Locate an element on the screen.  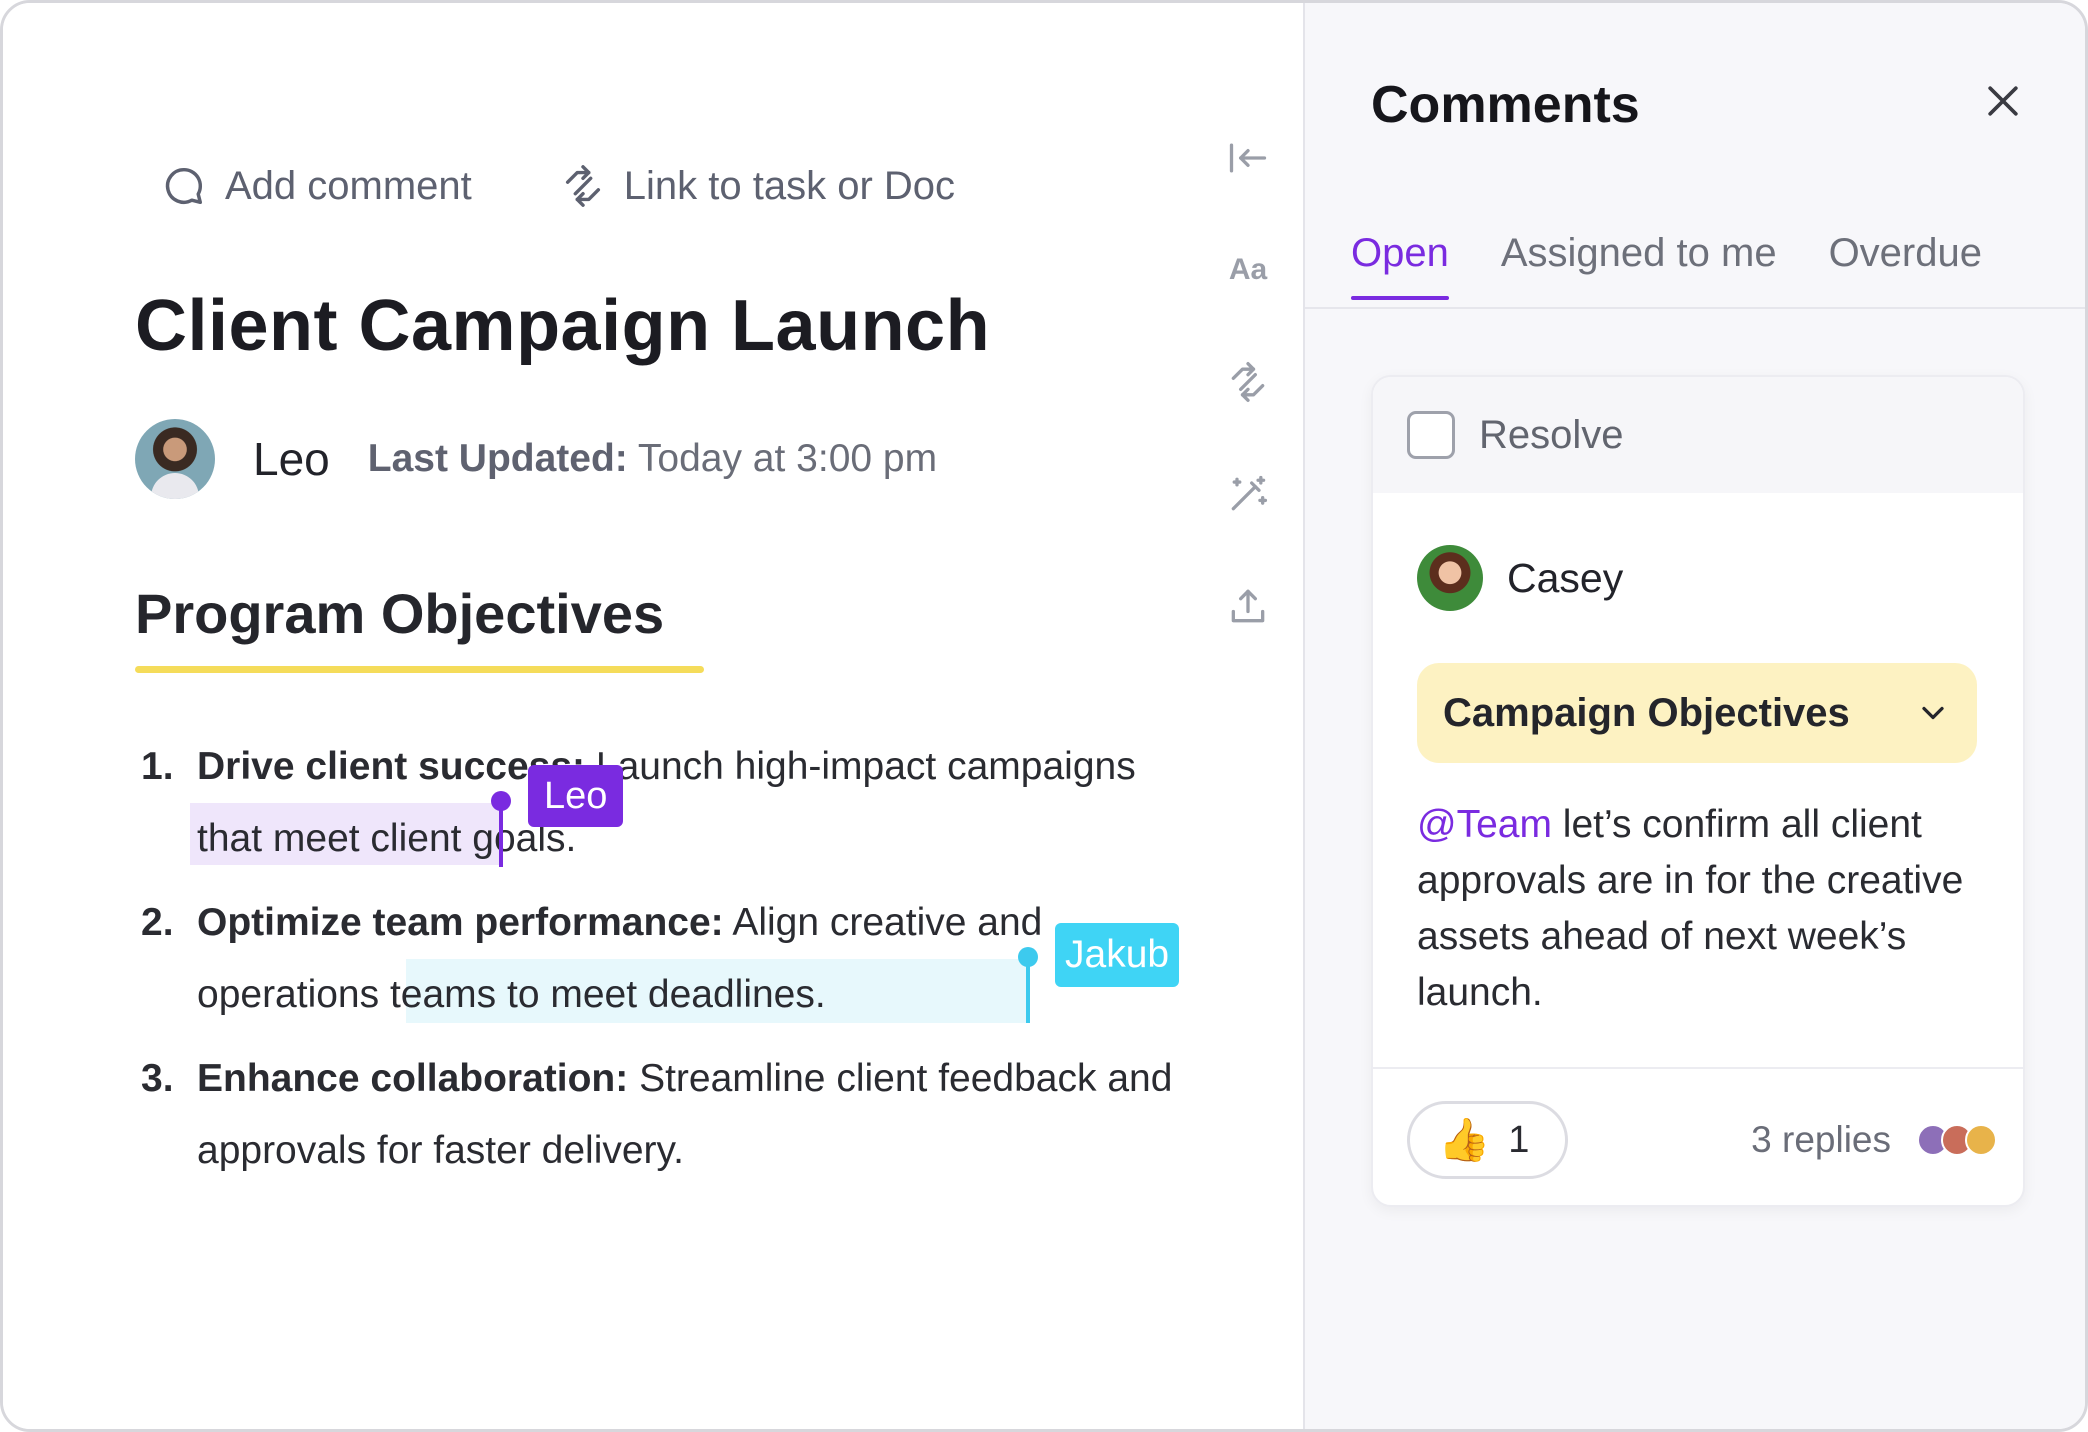
reaction-button: 👍 1 is located at coordinates (1488, 1140).